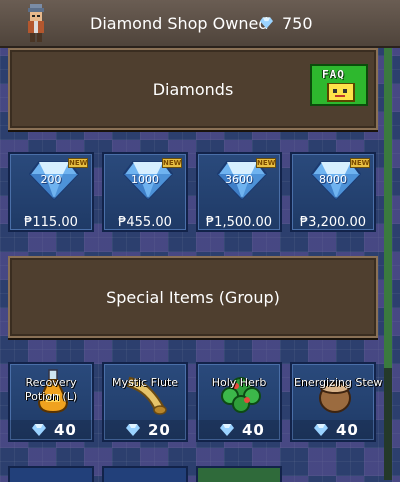 The width and height of the screenshot is (400, 482). What do you see at coordinates (179, 23) in the screenshot?
I see `shop-title: Diamond Shop Owned` at bounding box center [179, 23].